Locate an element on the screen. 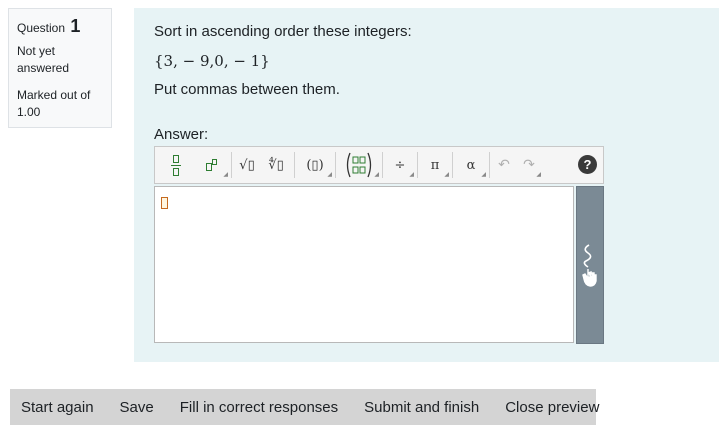  fraction-icon is located at coordinates (176, 165).